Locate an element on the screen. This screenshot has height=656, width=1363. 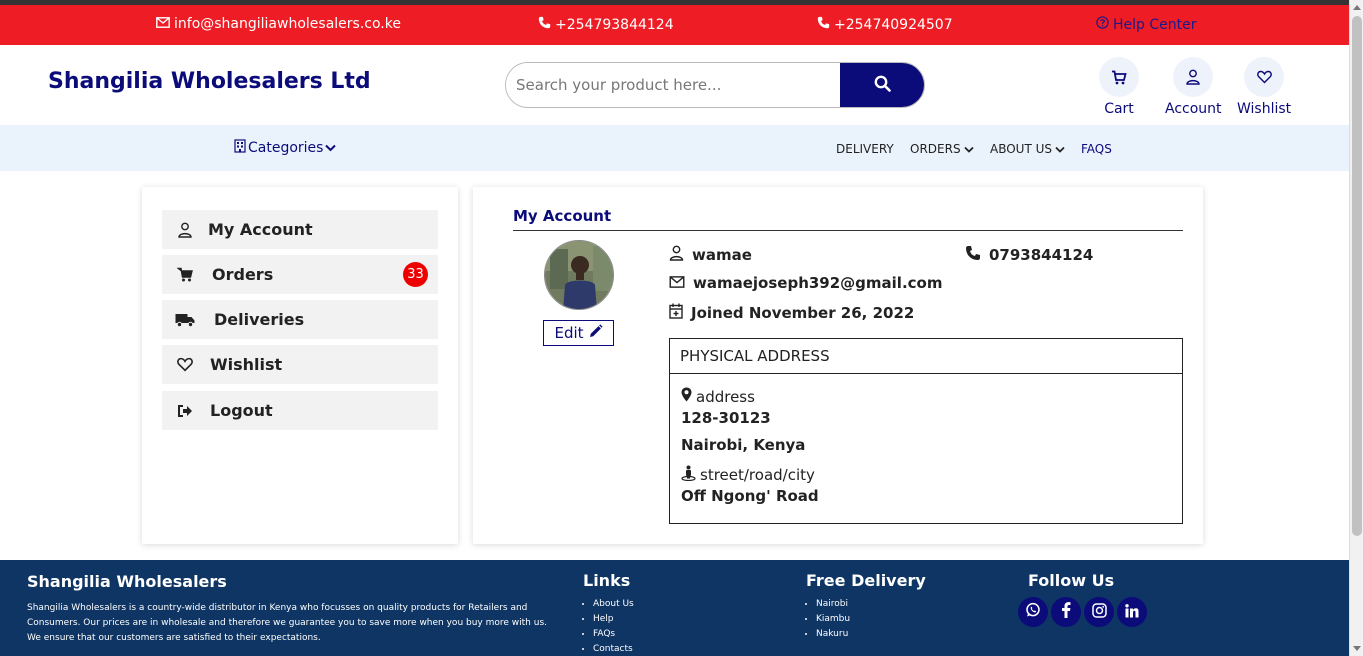
page-title: My Account is located at coordinates (562, 216).